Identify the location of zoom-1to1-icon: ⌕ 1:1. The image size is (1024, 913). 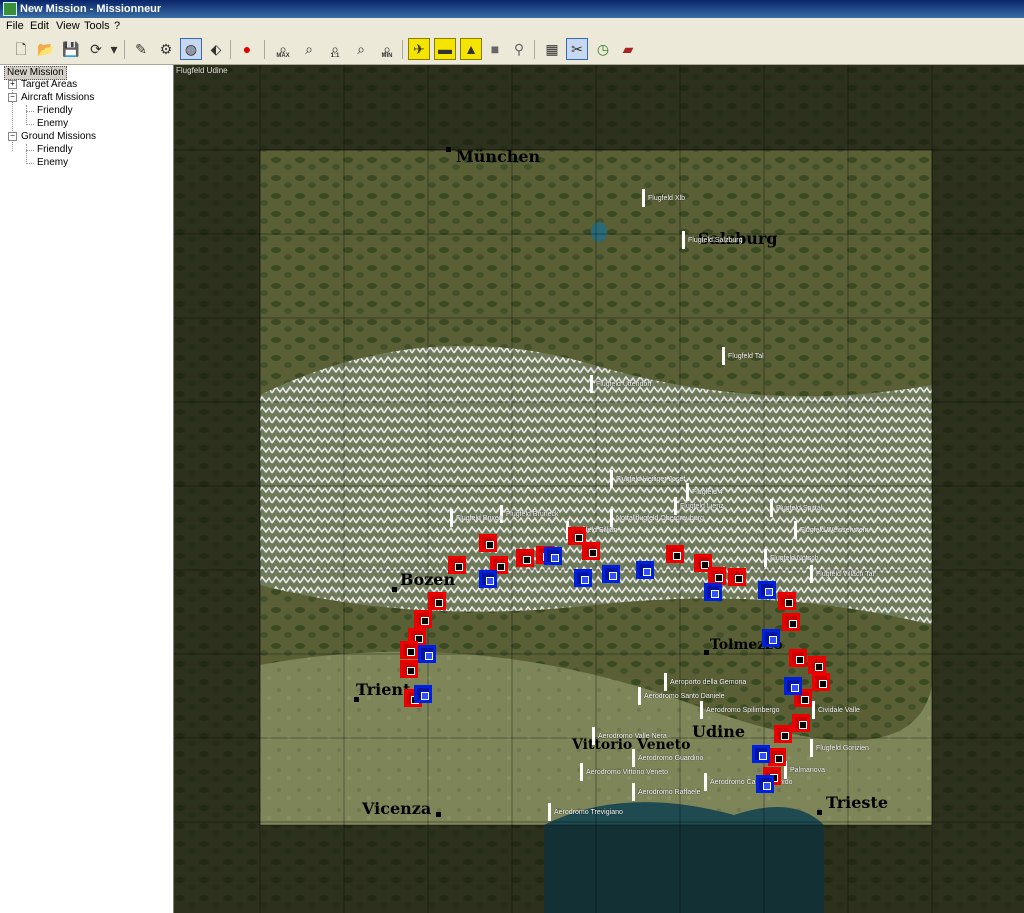
(335, 49).